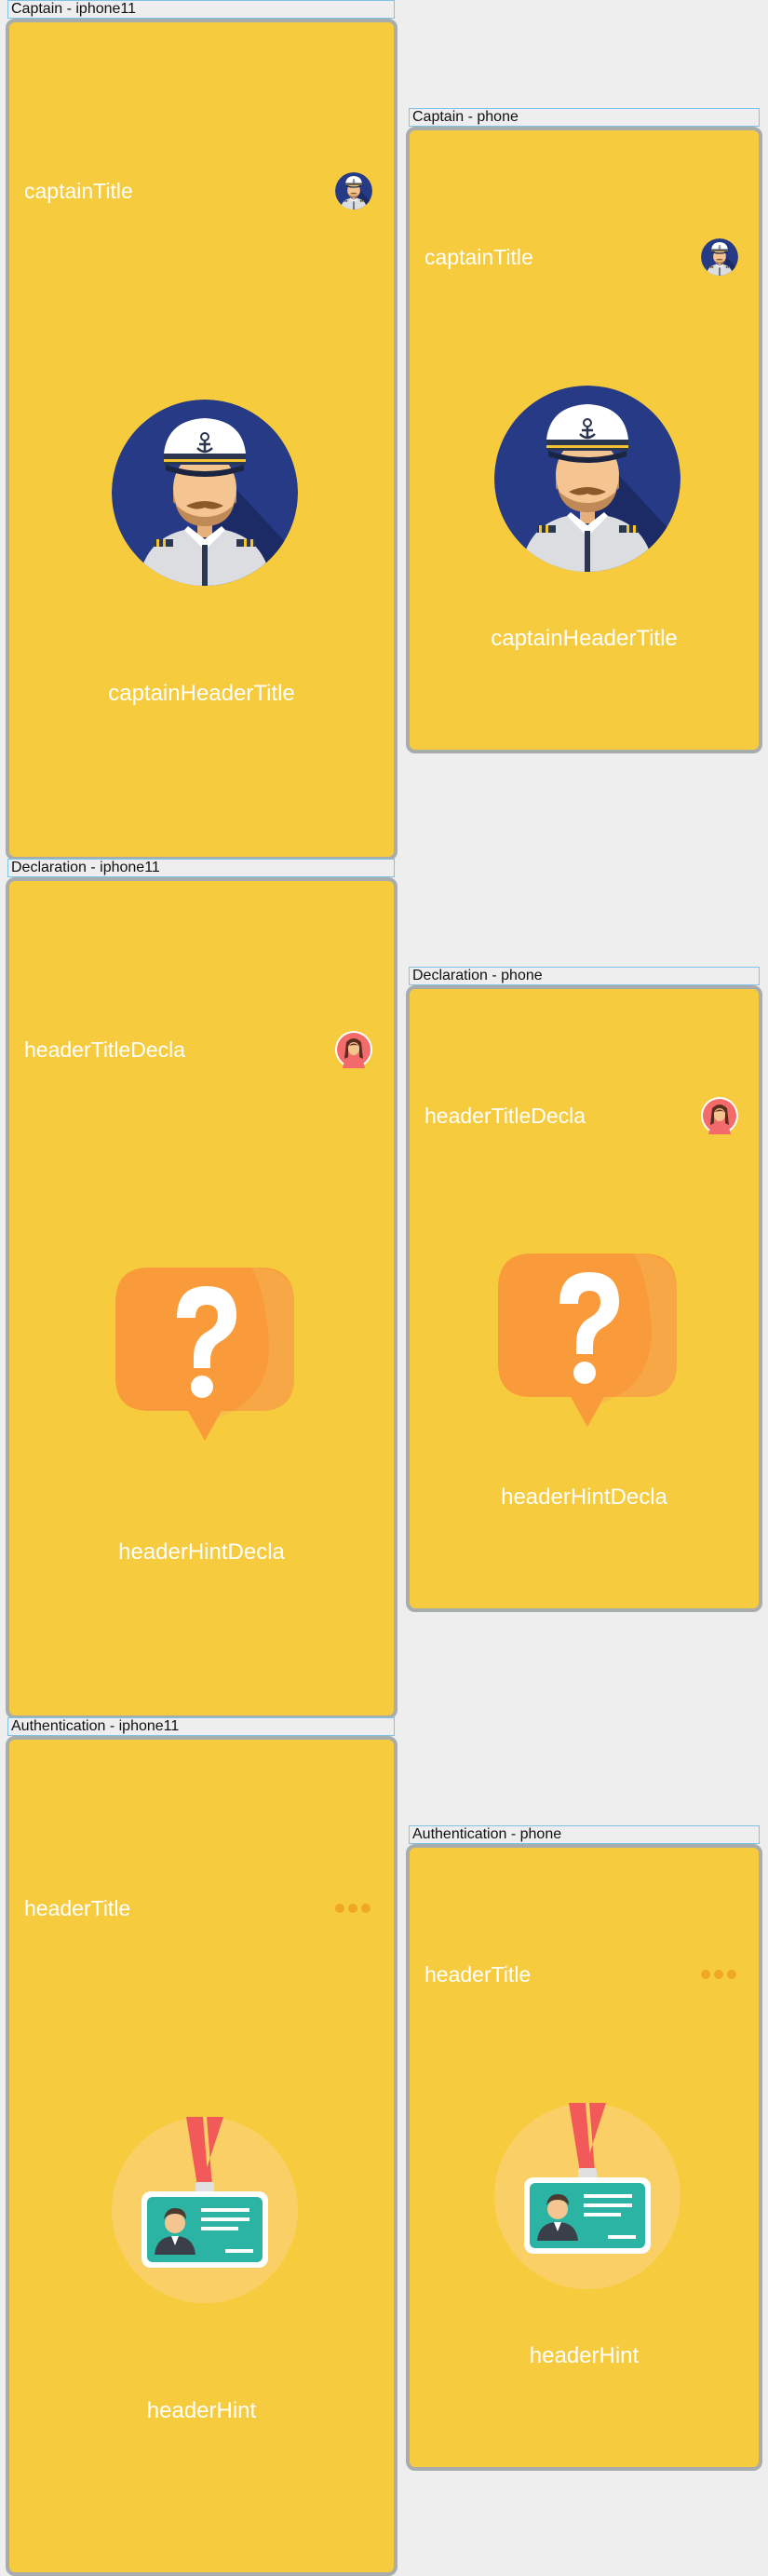 The height and width of the screenshot is (2576, 768). I want to click on frame-label-authentication-phone: Authentication - phone, so click(584, 1834).